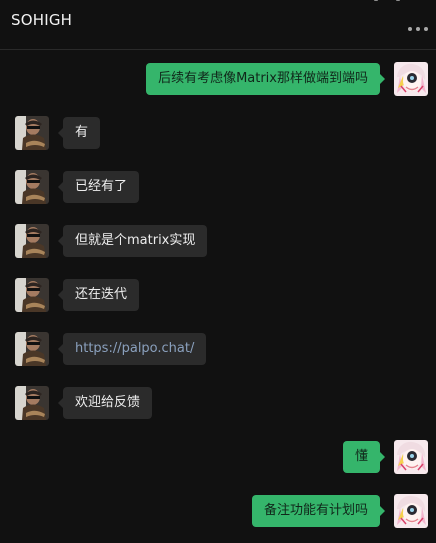 The image size is (436, 543). What do you see at coordinates (364, 457) in the screenshot?
I see `outgoing-message-bubble: 懂` at bounding box center [364, 457].